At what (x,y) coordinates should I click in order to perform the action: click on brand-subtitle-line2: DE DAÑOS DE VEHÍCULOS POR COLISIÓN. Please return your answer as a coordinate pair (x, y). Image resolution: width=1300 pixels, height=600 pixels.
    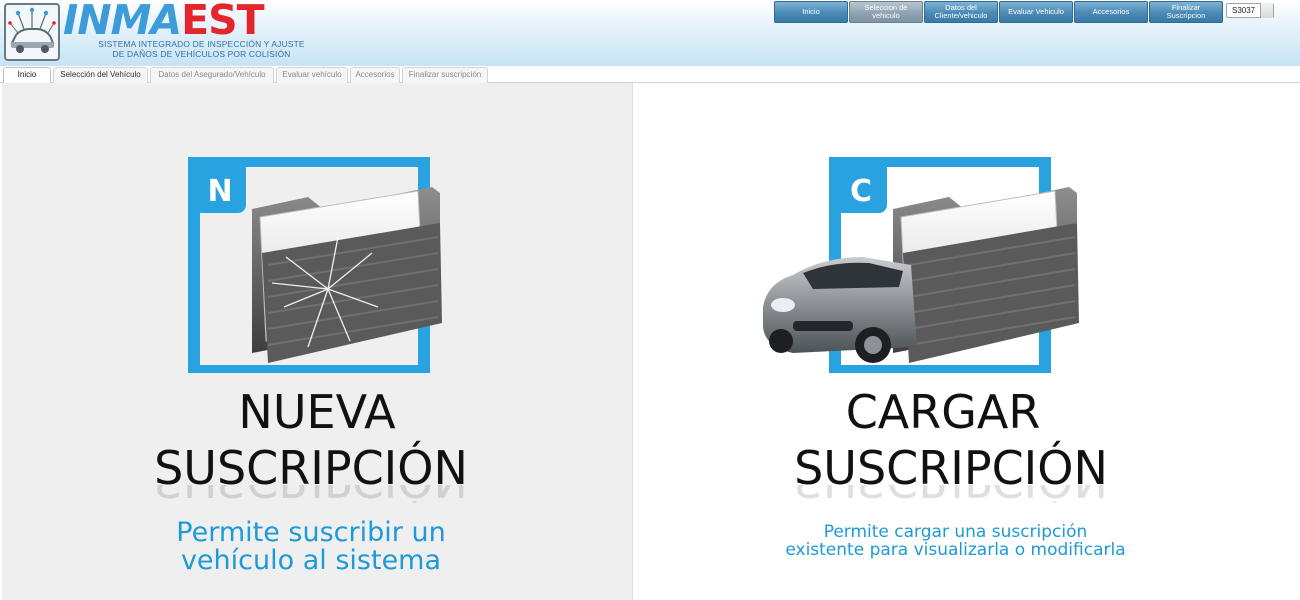
    Looking at the image, I should click on (201, 53).